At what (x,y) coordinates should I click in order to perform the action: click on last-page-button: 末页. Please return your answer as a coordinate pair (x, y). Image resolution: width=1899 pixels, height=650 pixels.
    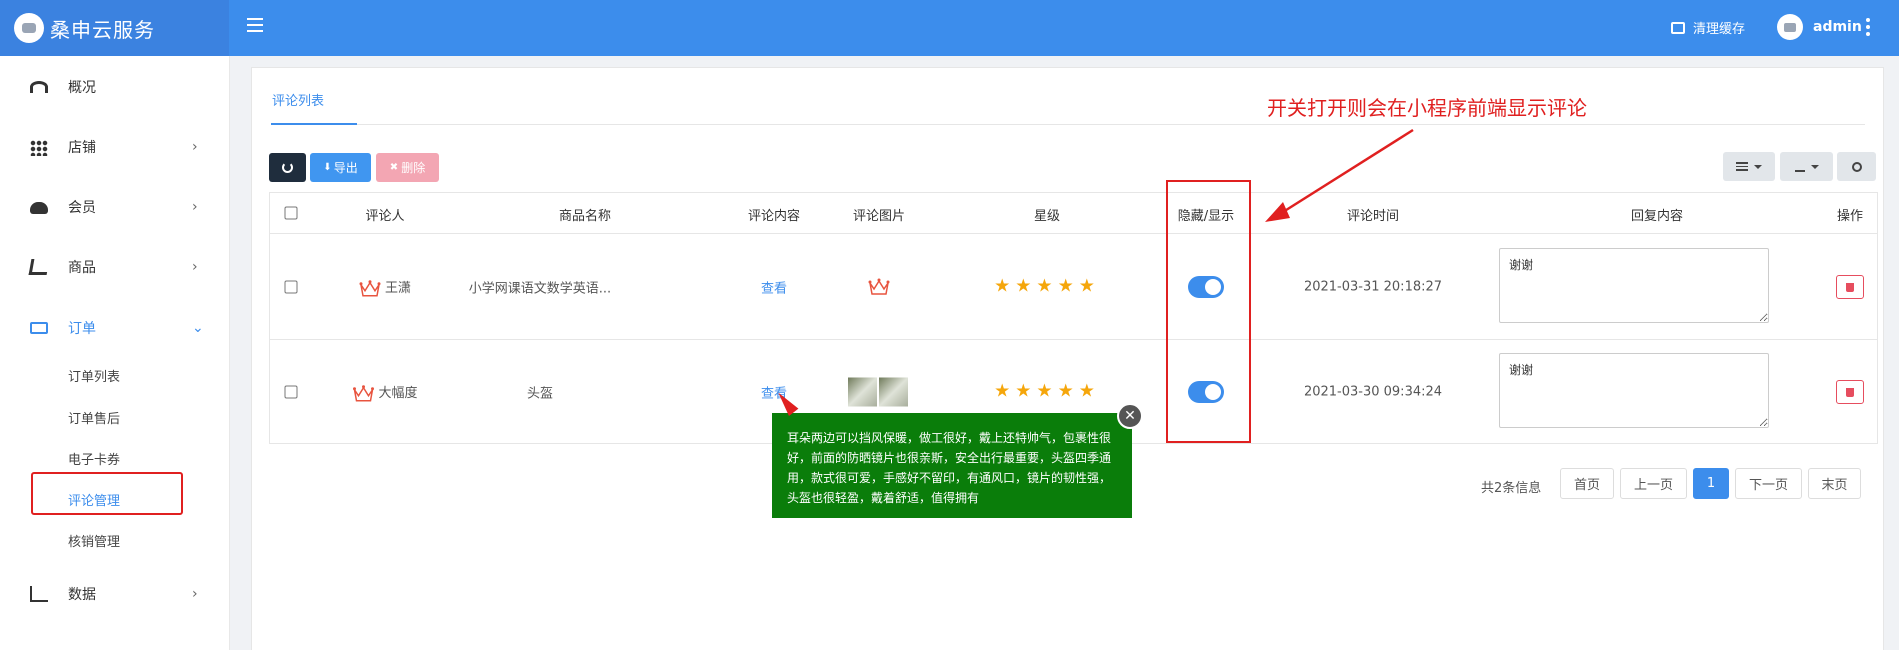
    Looking at the image, I should click on (1834, 483).